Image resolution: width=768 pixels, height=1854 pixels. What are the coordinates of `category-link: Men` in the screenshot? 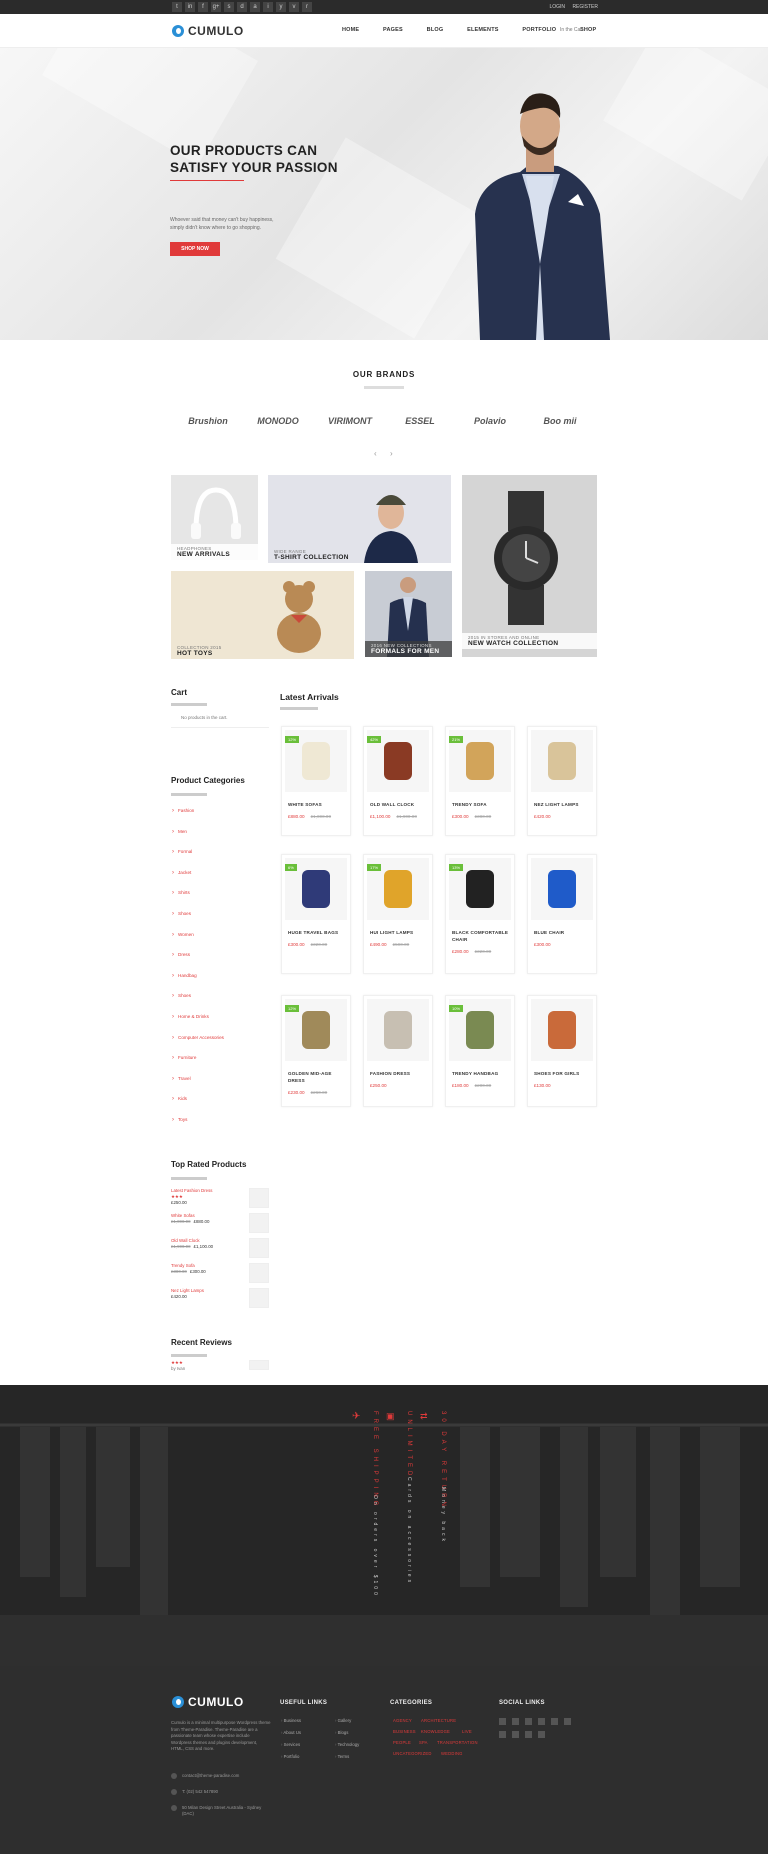 It's located at (179, 832).